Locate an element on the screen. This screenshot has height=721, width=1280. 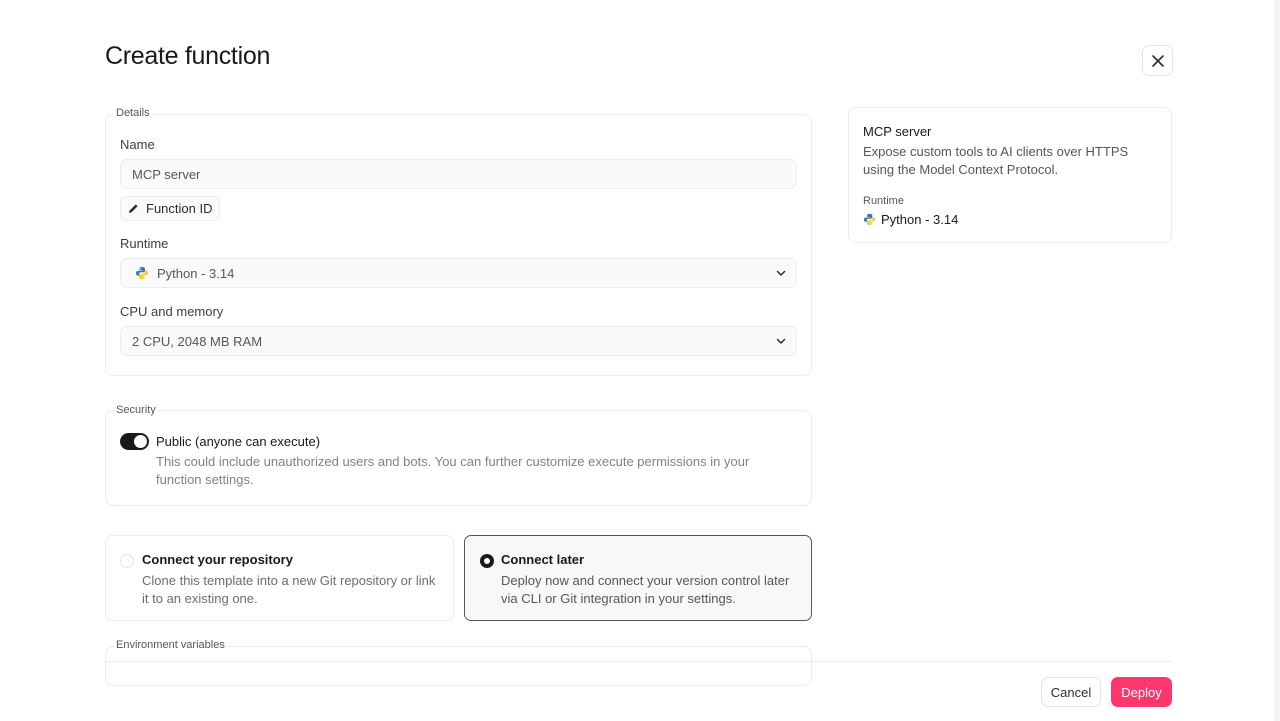
cpu-select: 2 CPU, 2048 MB RAM is located at coordinates (458, 341).